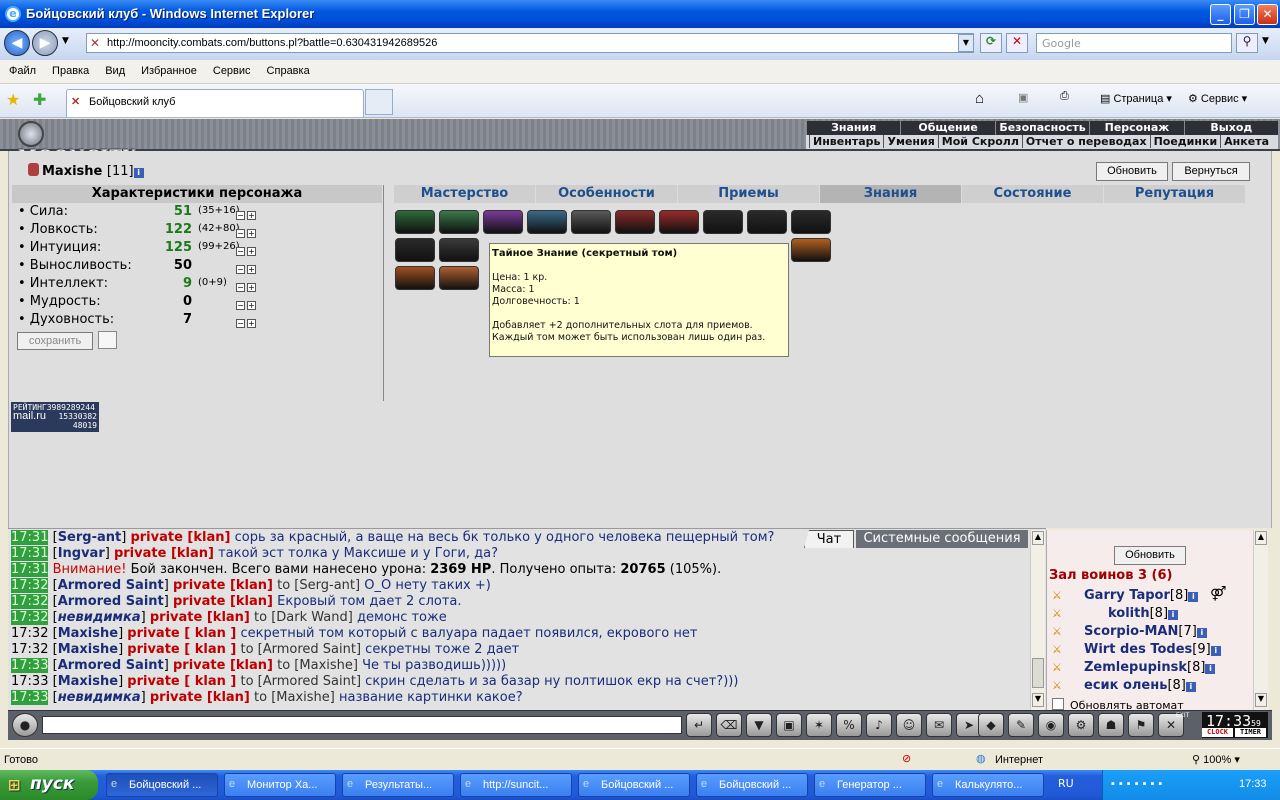  I want to click on gear-icon: ⚙, so click(1081, 725).